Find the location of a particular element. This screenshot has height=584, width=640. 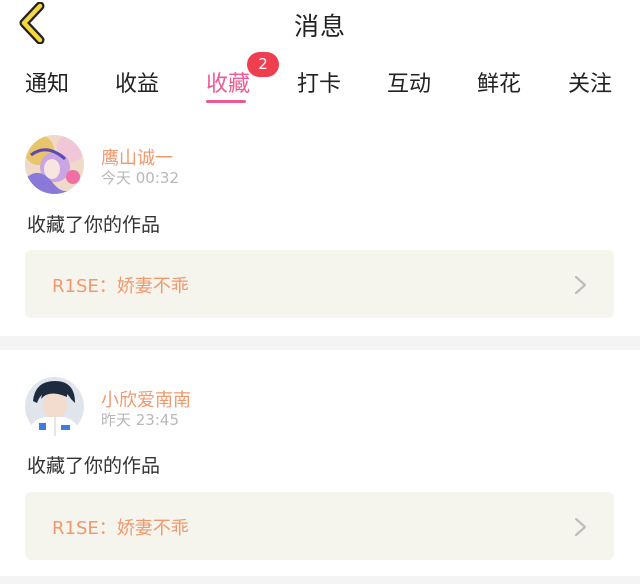

tab-checkin: 打卡 is located at coordinates (319, 82).